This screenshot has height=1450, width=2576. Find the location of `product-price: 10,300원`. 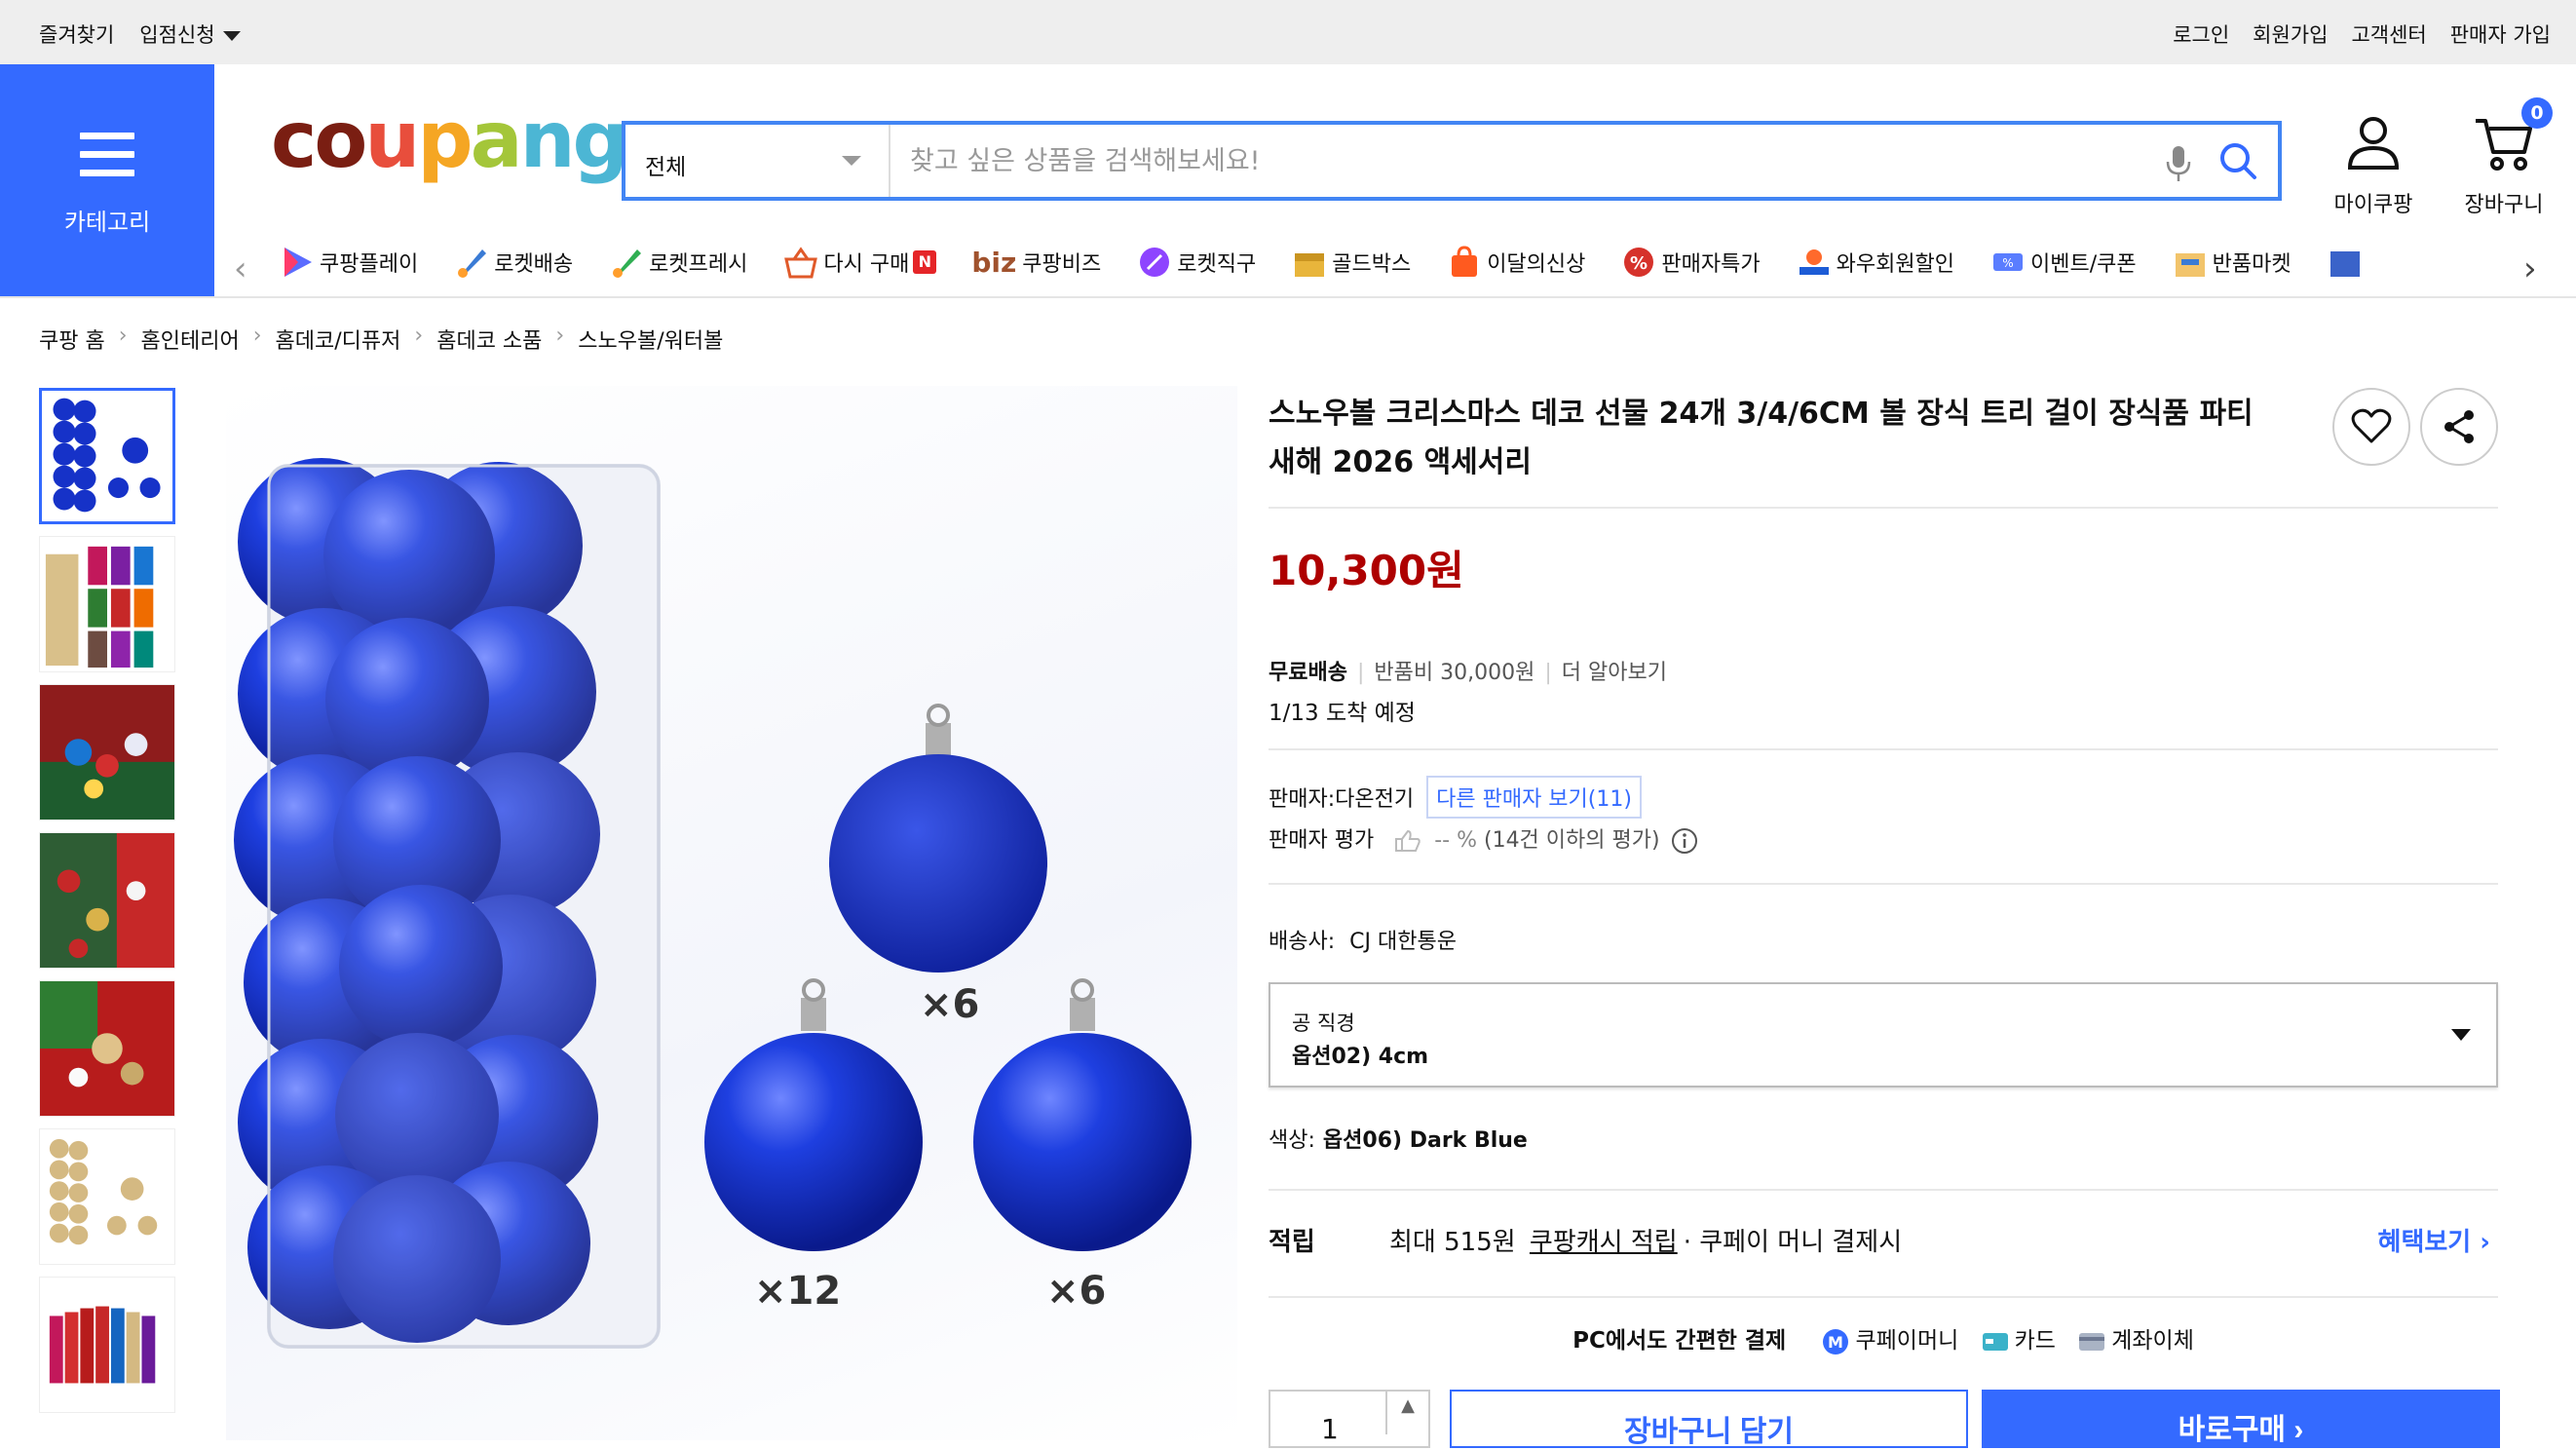

product-price: 10,300원 is located at coordinates (1366, 570).